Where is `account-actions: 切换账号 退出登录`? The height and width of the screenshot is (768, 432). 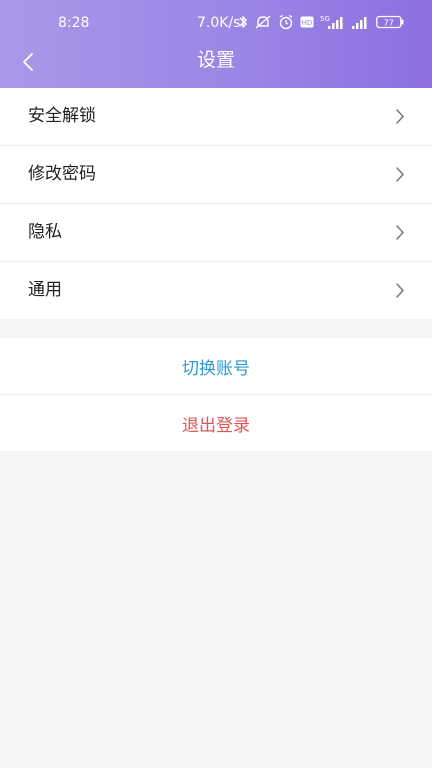 account-actions: 切换账号 退出登录 is located at coordinates (216, 394).